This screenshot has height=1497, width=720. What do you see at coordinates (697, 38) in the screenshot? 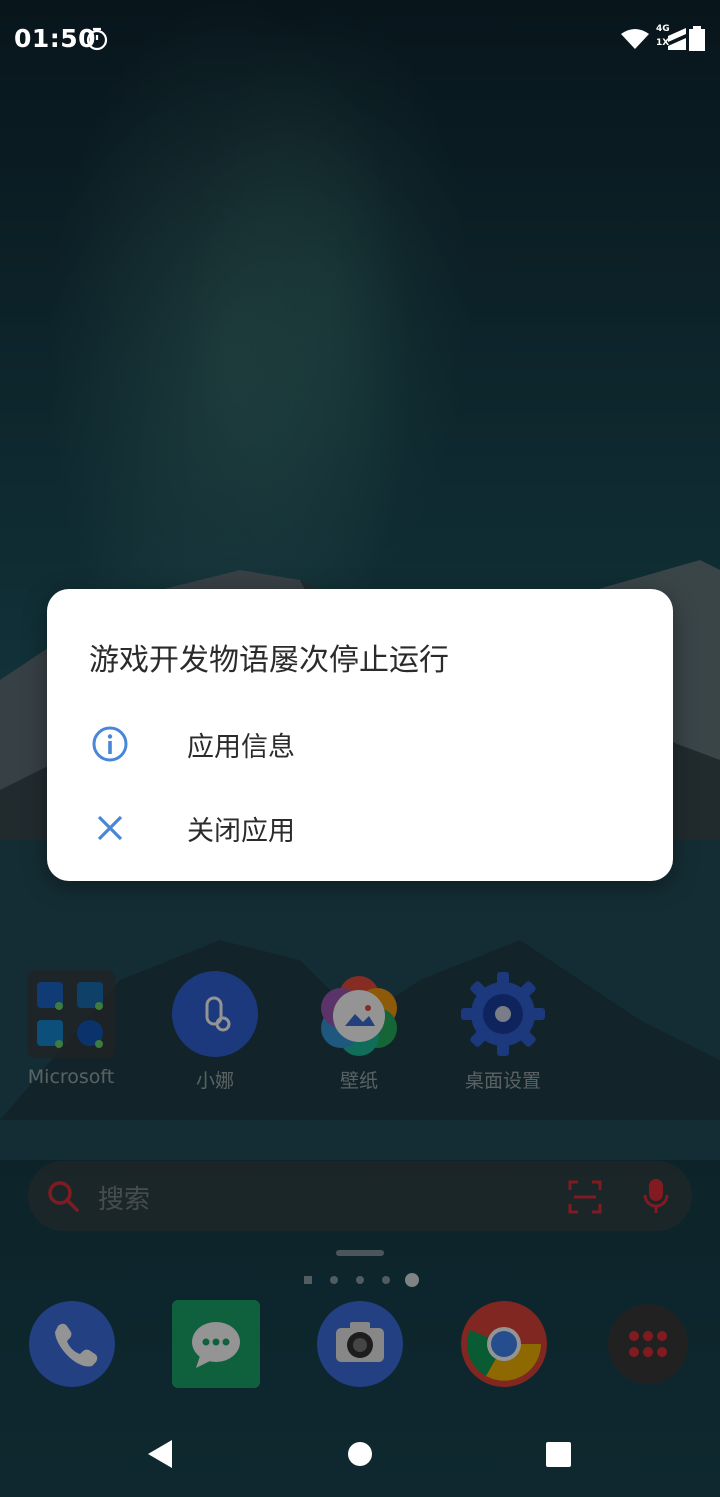
I see `battery-icon` at bounding box center [697, 38].